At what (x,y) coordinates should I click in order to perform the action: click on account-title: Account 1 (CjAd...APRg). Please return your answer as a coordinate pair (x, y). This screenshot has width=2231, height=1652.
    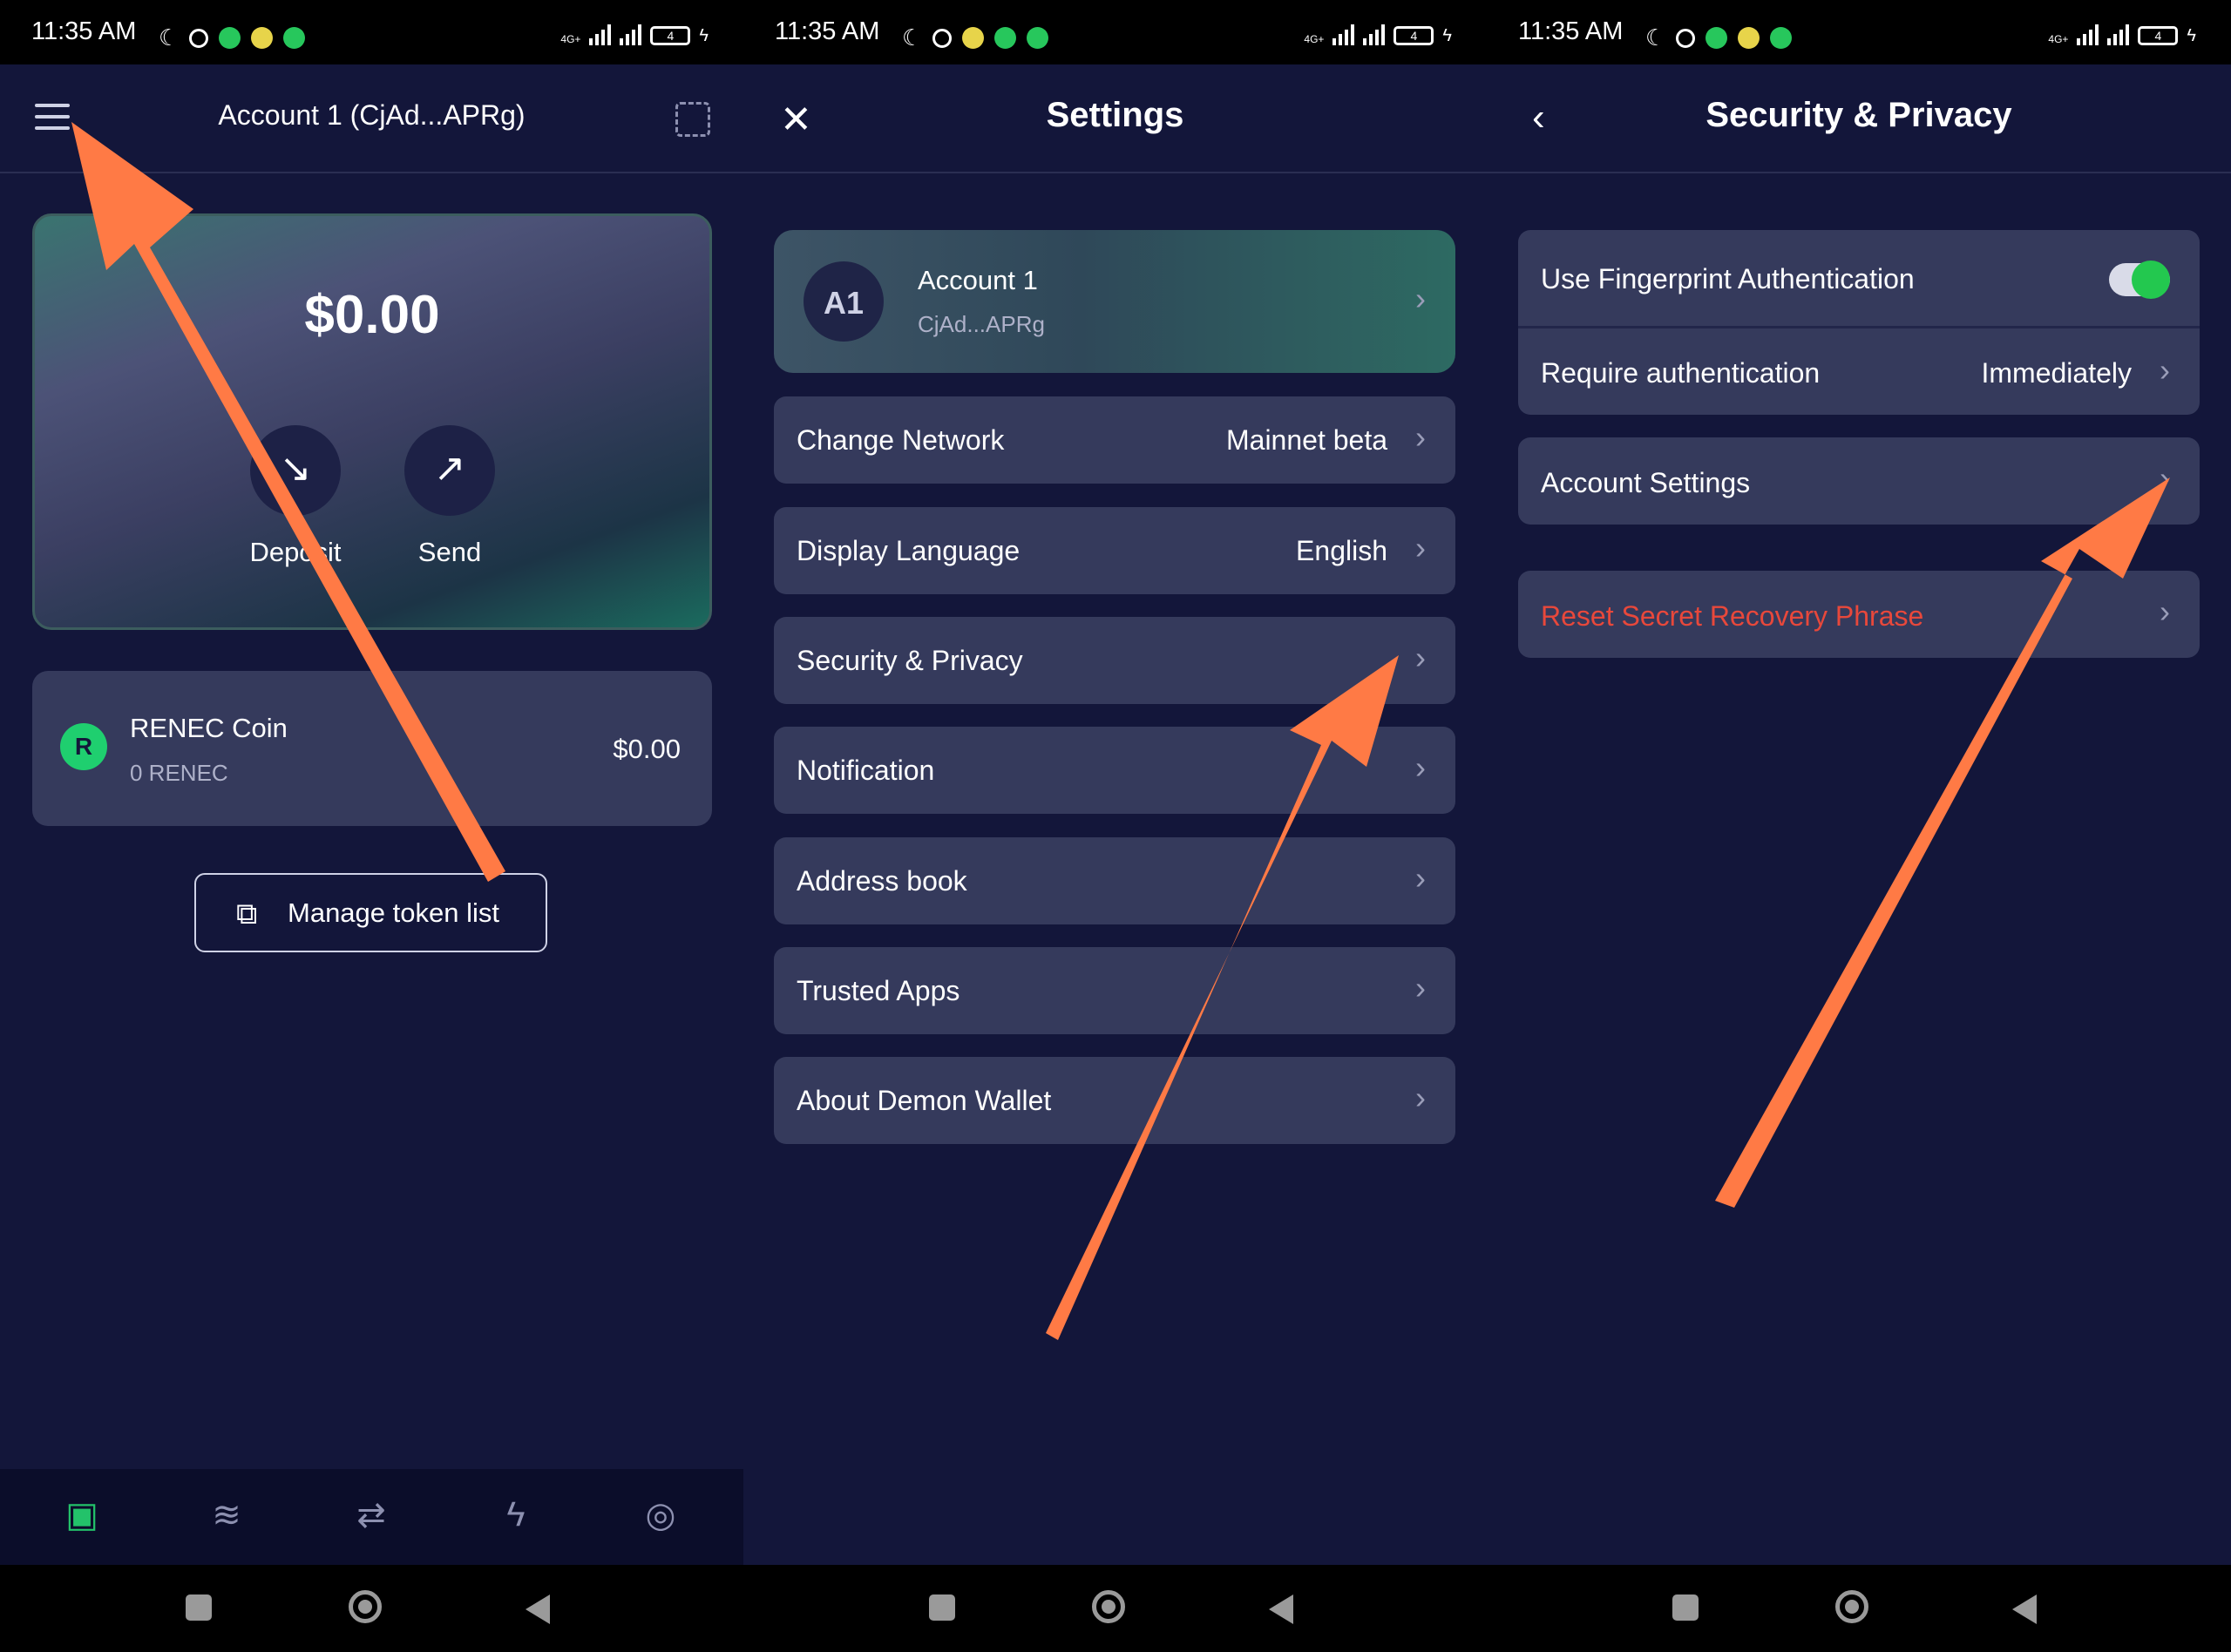
    Looking at the image, I should click on (371, 115).